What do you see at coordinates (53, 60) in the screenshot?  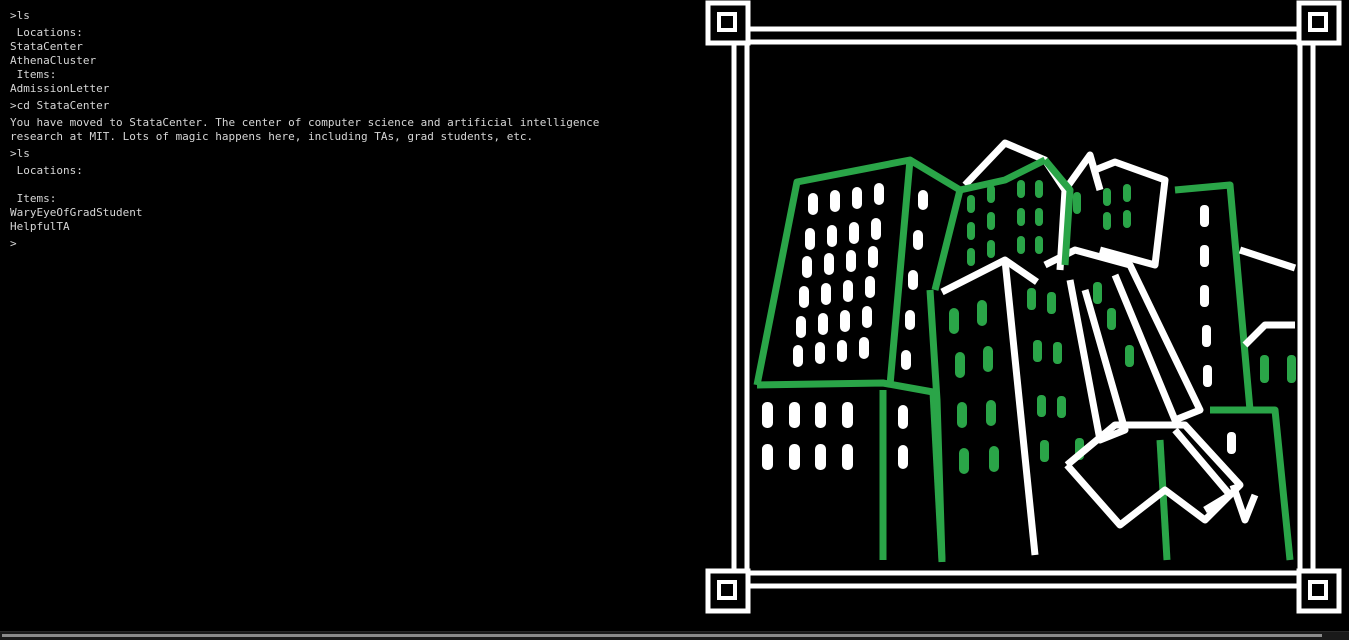 I see `terminal-line-location: AthenaCluster` at bounding box center [53, 60].